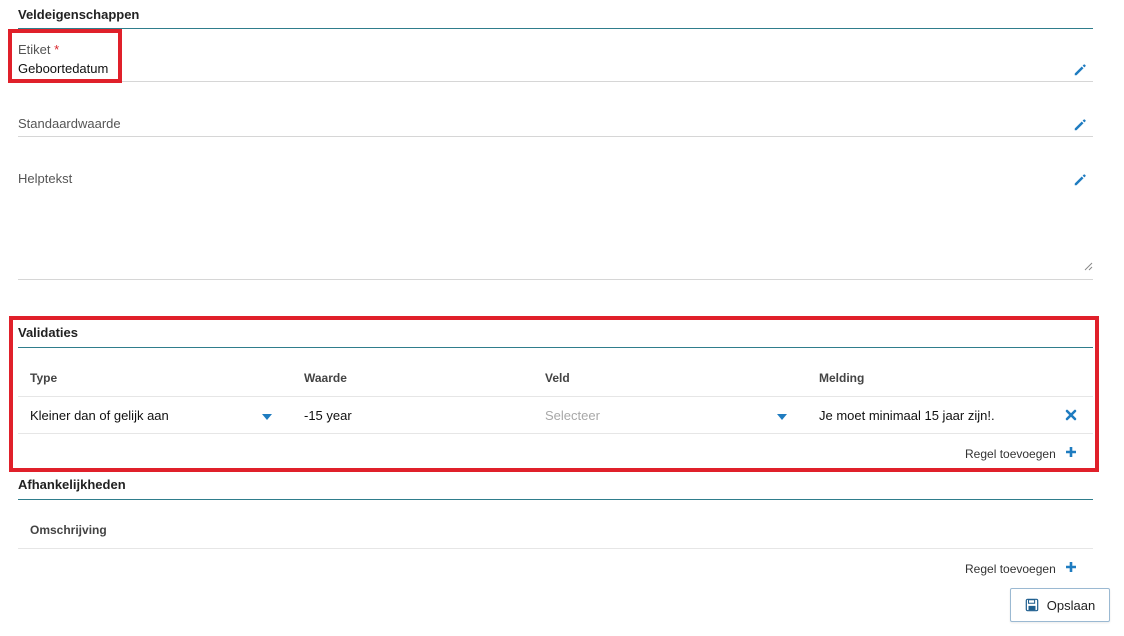  Describe the element at coordinates (72, 484) in the screenshot. I see `dependencies-title: Afhankelijkheden` at that location.